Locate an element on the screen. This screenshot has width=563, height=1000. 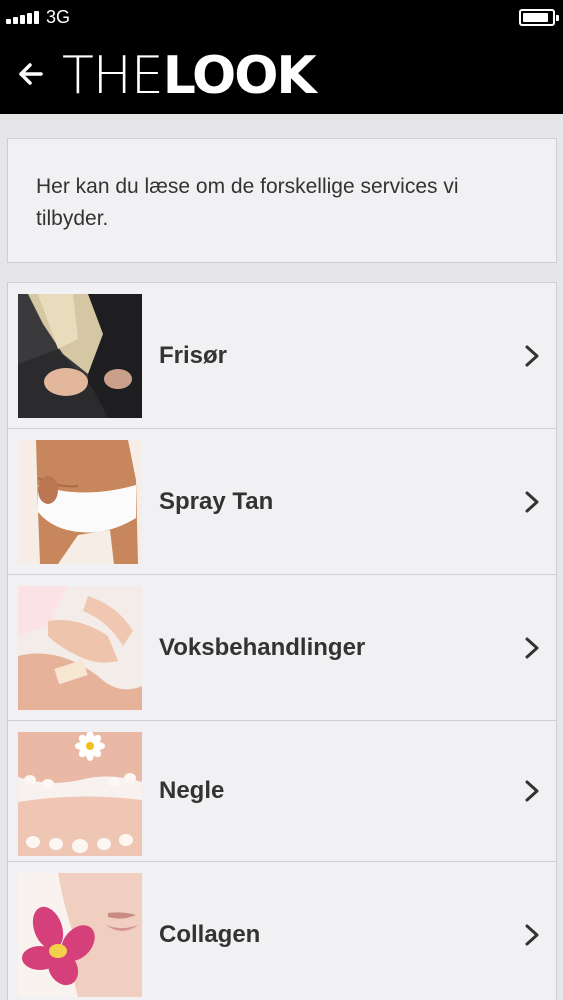
app-logo: THELOOK is located at coordinates (189, 75).